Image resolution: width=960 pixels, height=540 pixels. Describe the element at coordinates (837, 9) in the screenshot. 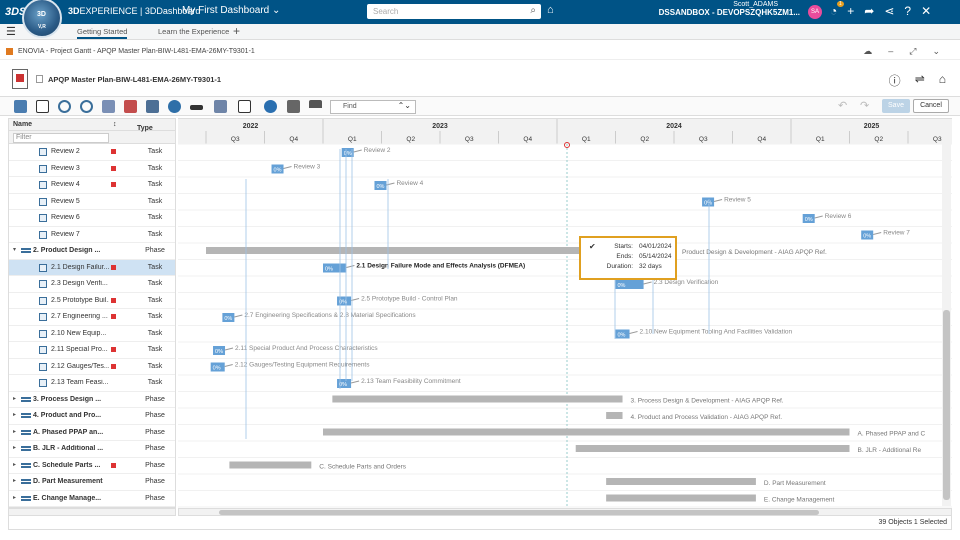

I see `notification-icon: ◔ 1` at that location.